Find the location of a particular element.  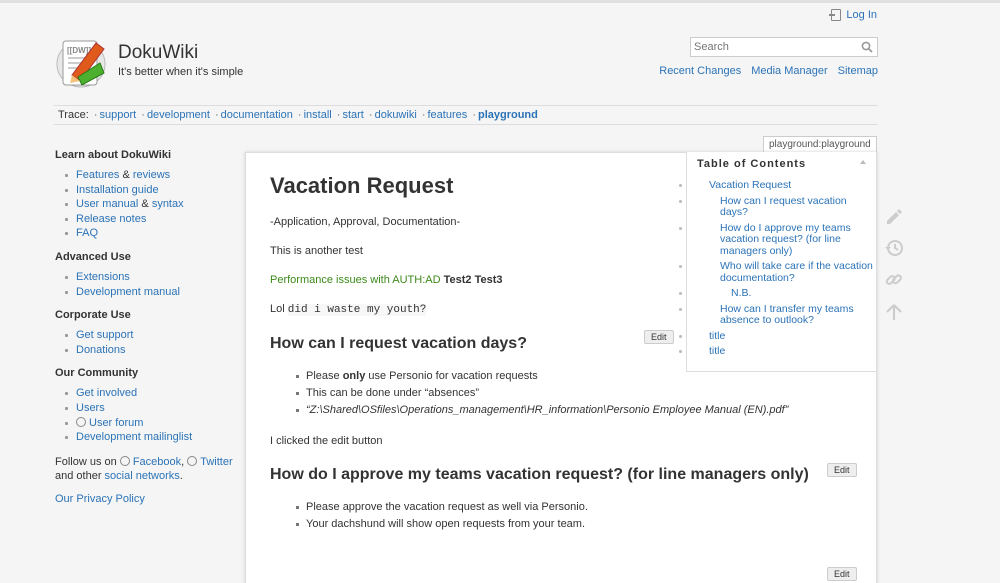

toc-item: N.B. is located at coordinates (777, 293).